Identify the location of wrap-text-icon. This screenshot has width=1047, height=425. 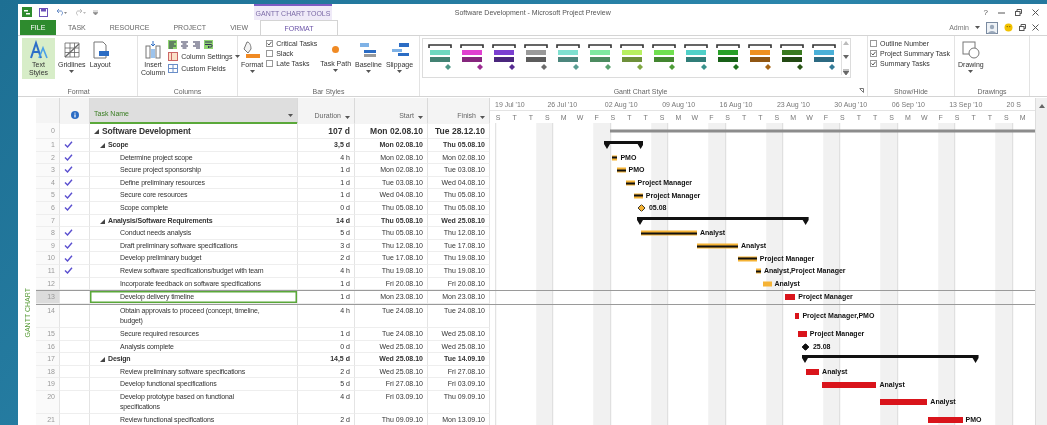
(209, 44).